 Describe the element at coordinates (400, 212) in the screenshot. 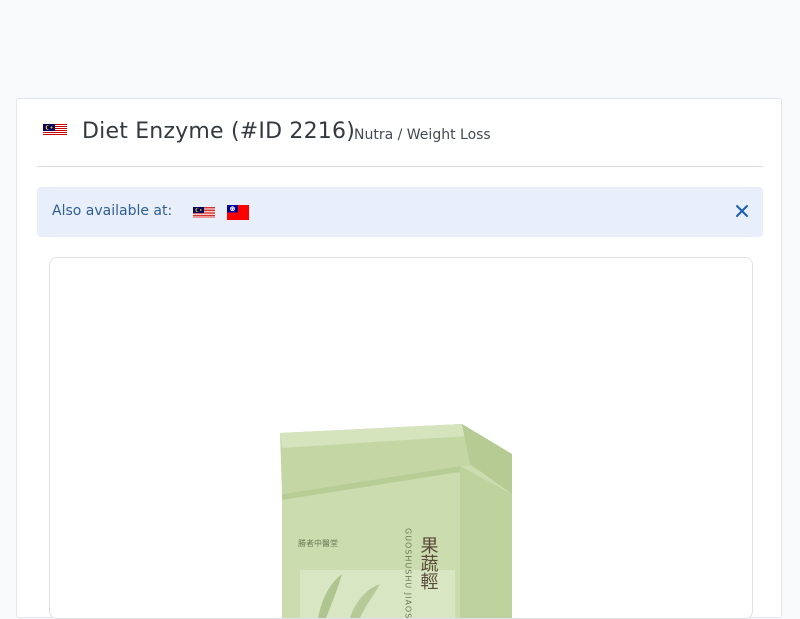

I see `availability-alert: Also available at:` at that location.